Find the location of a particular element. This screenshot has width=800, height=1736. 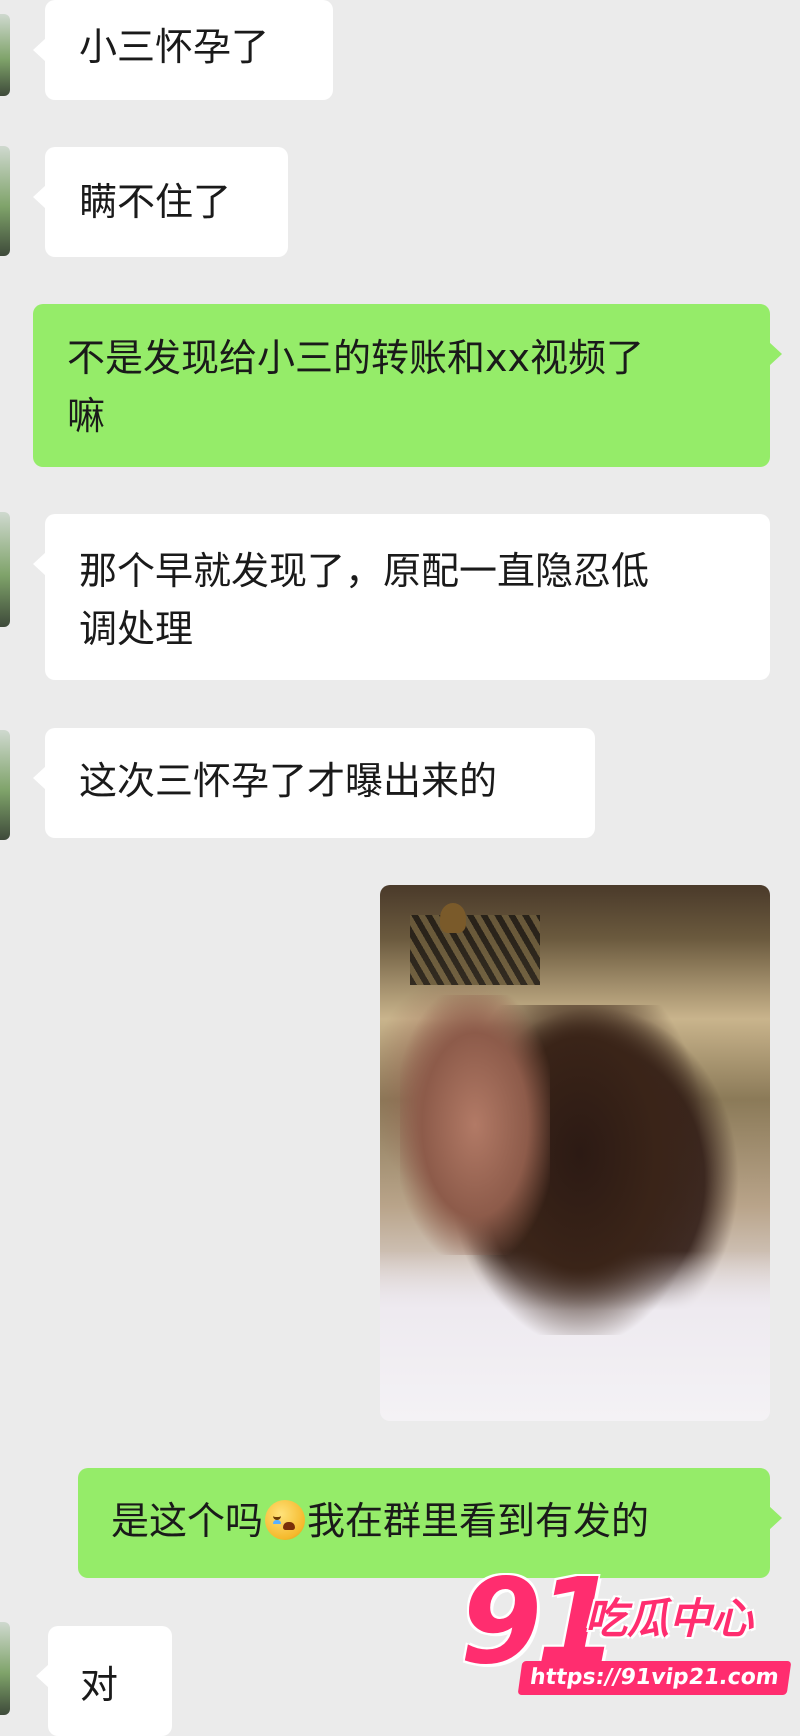

message-text: 那个早就发现了，原配一直隐忍低 调处理 is located at coordinates (364, 600).